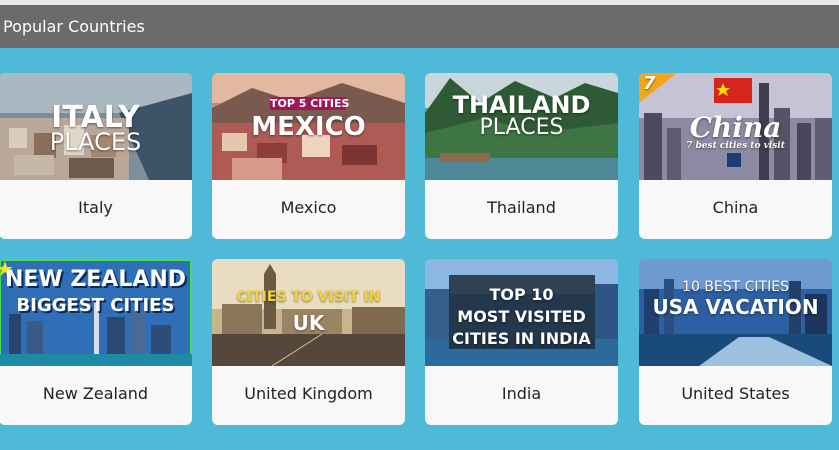 The image size is (839, 450). I want to click on country-name: New Zealand, so click(95, 393).